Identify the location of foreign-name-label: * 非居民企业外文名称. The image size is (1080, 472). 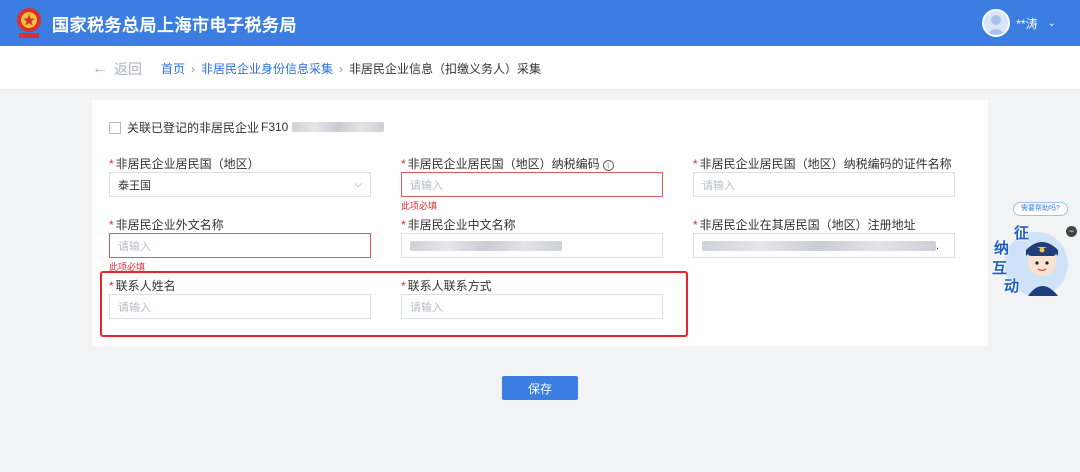
(166, 225).